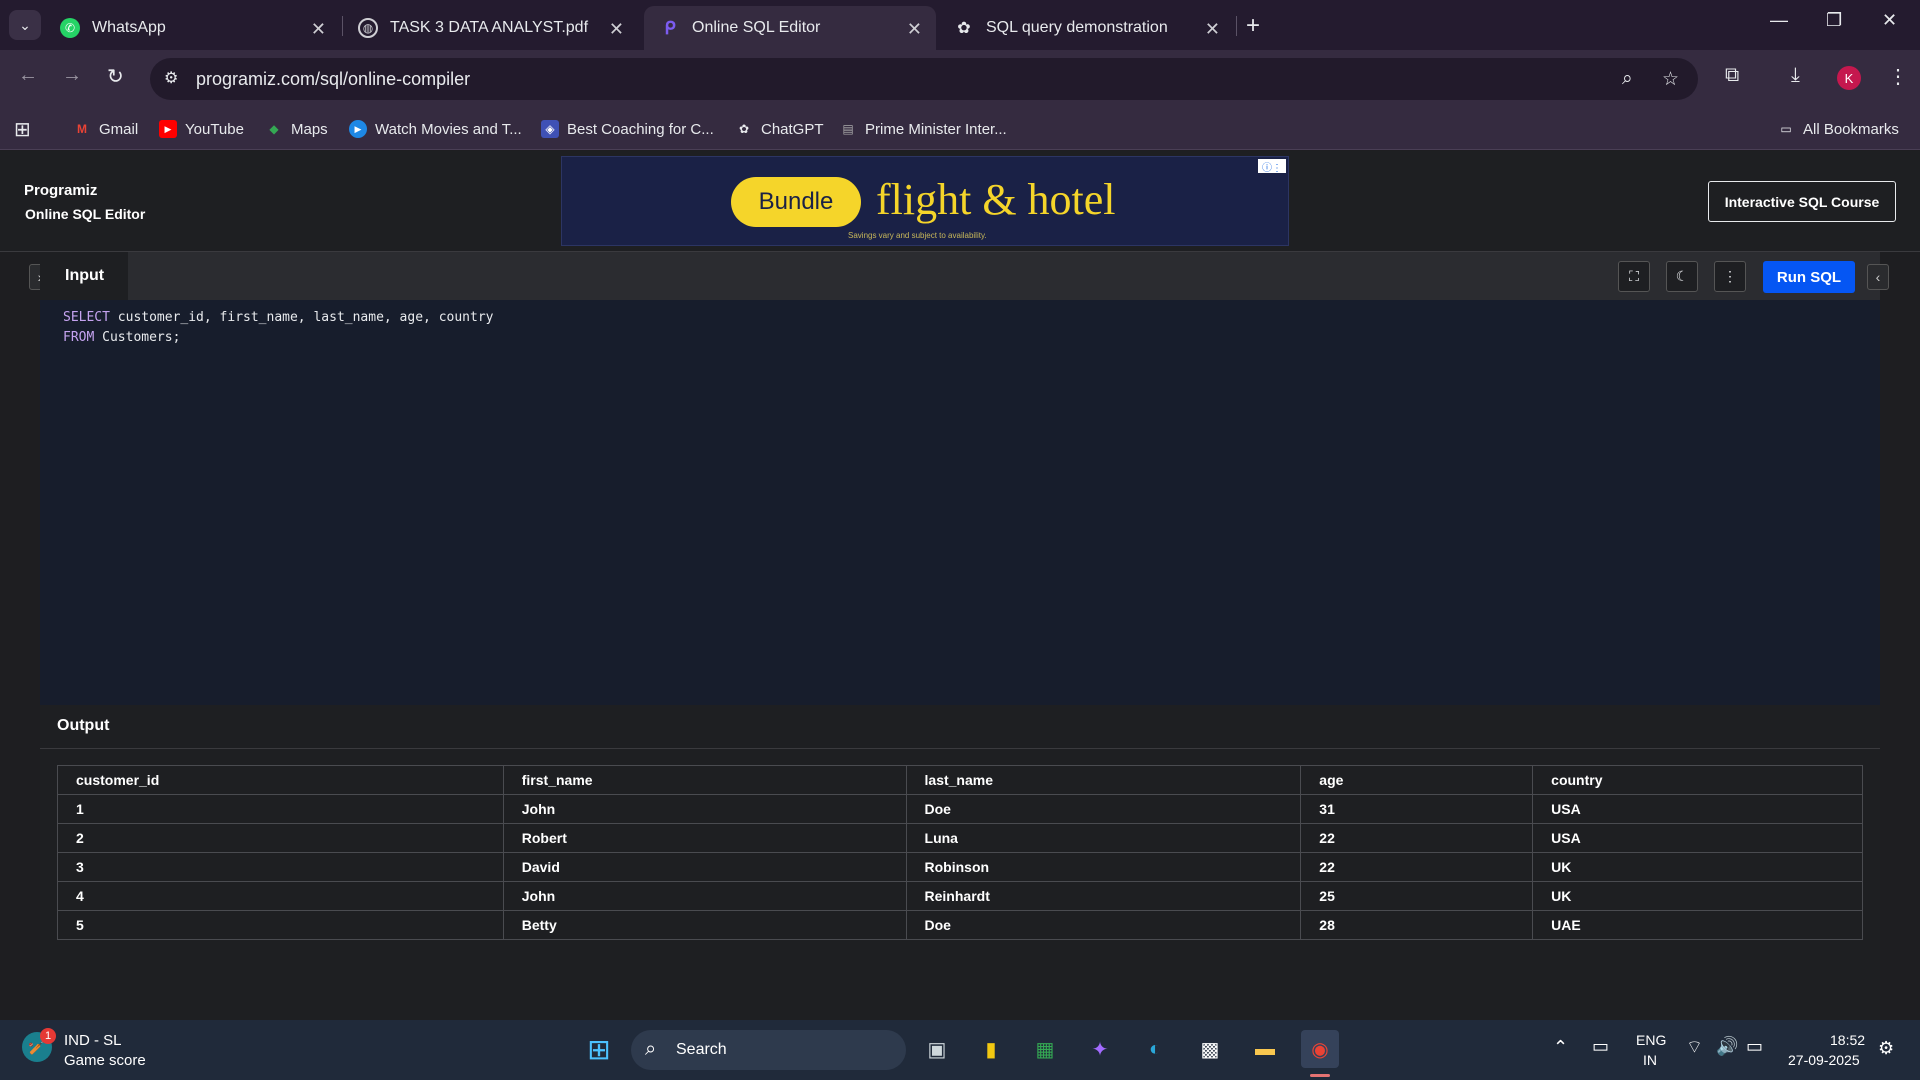 The width and height of the screenshot is (1920, 1080). What do you see at coordinates (1809, 277) in the screenshot?
I see `run-sql-button: Run SQL` at bounding box center [1809, 277].